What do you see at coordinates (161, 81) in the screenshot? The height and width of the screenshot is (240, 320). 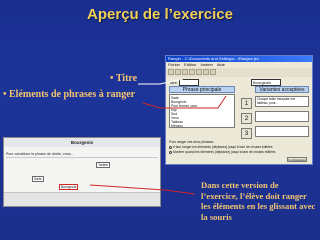 I see `titre-callout-line` at bounding box center [161, 81].